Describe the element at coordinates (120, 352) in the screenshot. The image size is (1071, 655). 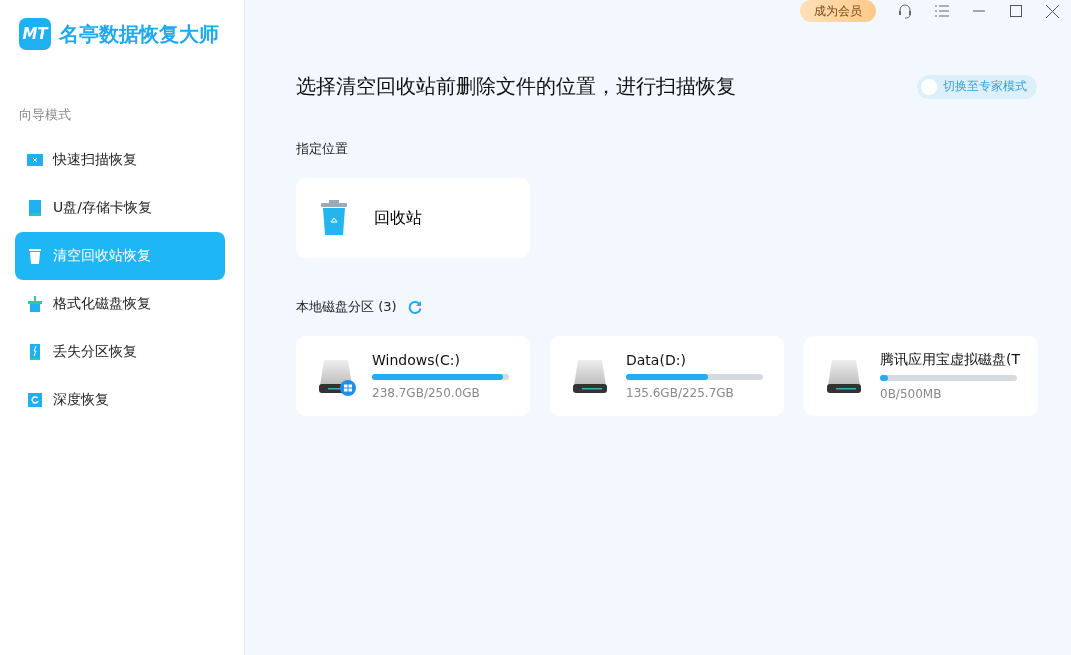
I see `sidebar-item: 丢失分区恢复` at that location.